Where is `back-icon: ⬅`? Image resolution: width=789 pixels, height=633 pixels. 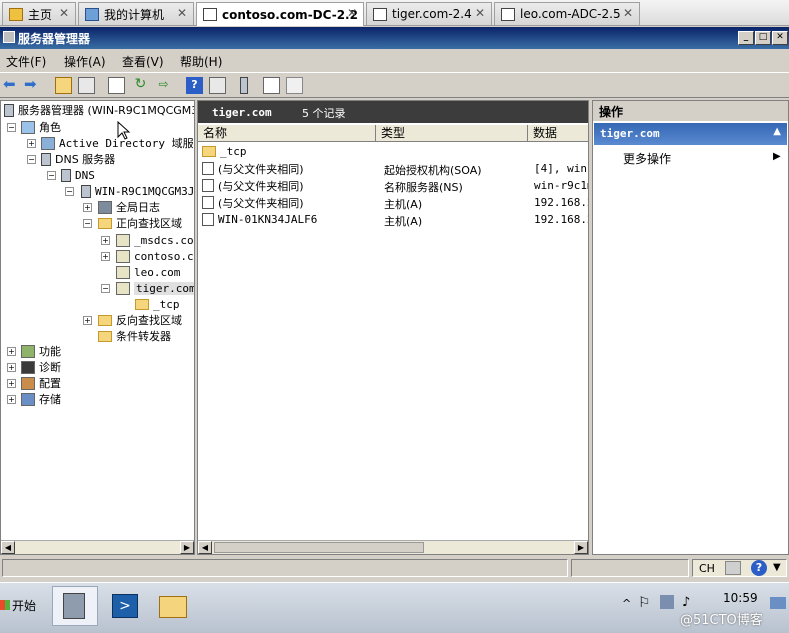
back-icon: ⬅ is located at coordinates (11, 85).